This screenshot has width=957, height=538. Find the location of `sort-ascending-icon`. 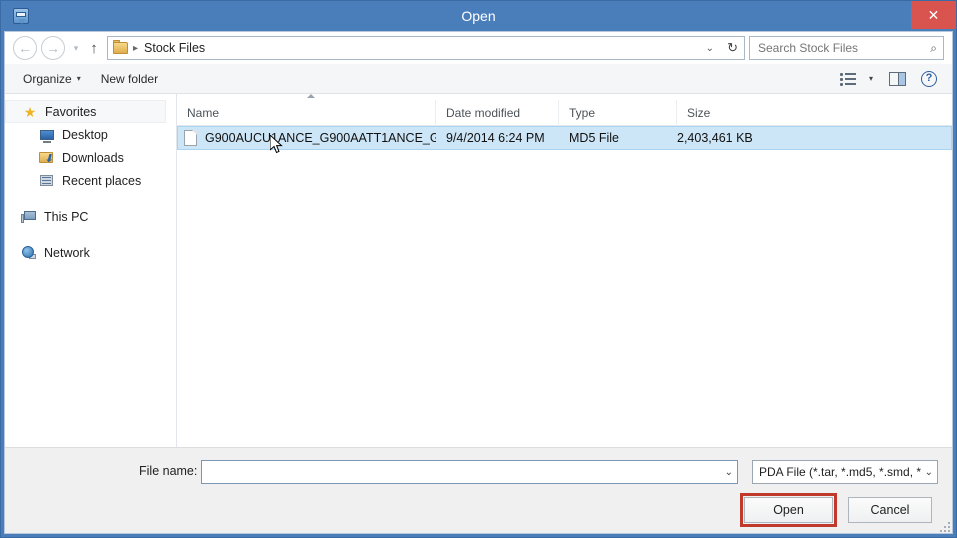

sort-ascending-icon is located at coordinates (311, 96).